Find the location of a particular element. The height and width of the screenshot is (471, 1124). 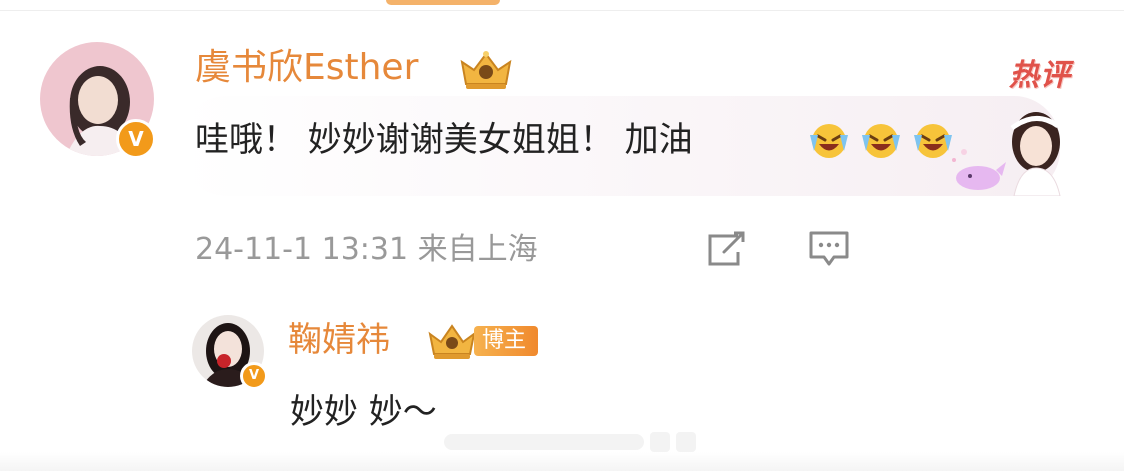

comment-meta: 24-11-1 13:31 来自上海 is located at coordinates (366, 249).